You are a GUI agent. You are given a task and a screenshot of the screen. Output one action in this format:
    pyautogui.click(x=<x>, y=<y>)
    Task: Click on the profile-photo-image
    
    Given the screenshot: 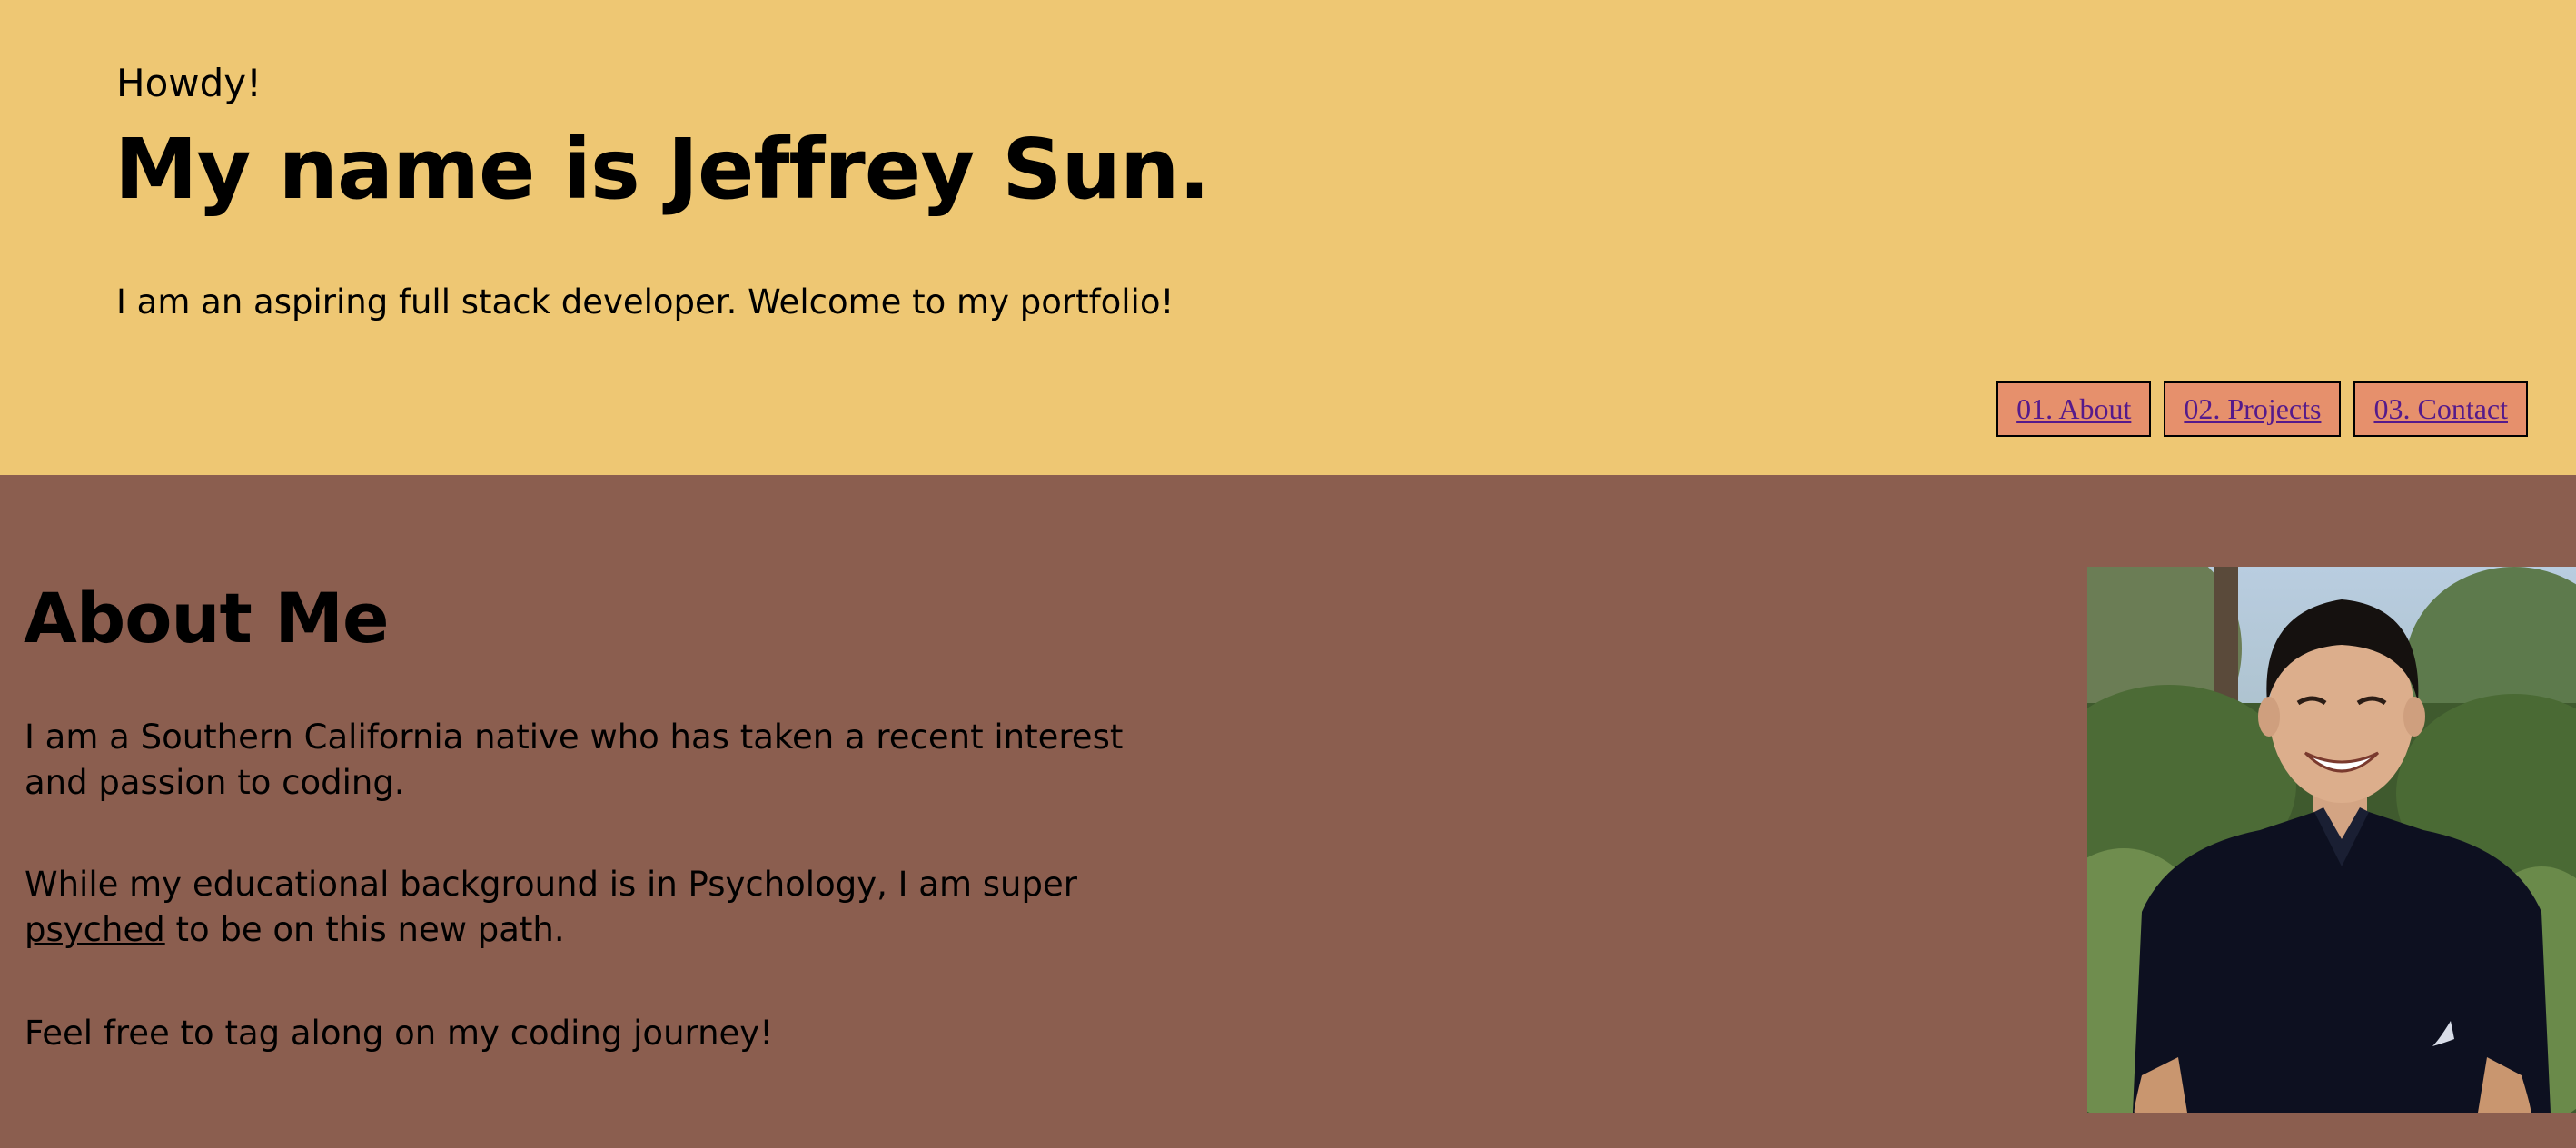 What is the action you would take?
    pyautogui.click(x=2331, y=840)
    